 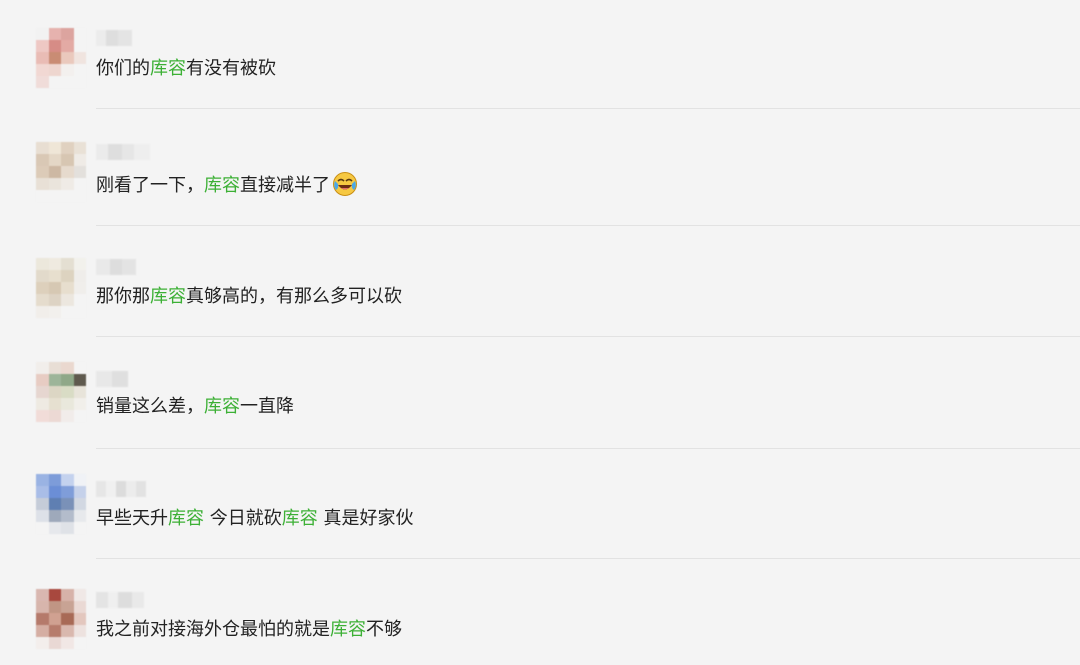 I want to click on comment-text-segment: 我之前对接海外仓最怕的就是, so click(x=213, y=629).